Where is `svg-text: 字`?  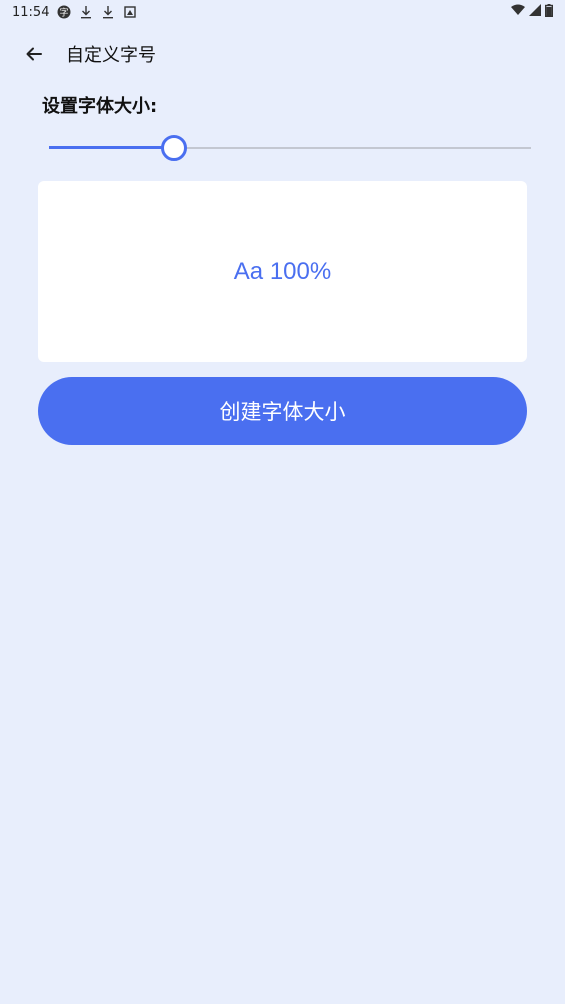 svg-text: 字 is located at coordinates (64, 13).